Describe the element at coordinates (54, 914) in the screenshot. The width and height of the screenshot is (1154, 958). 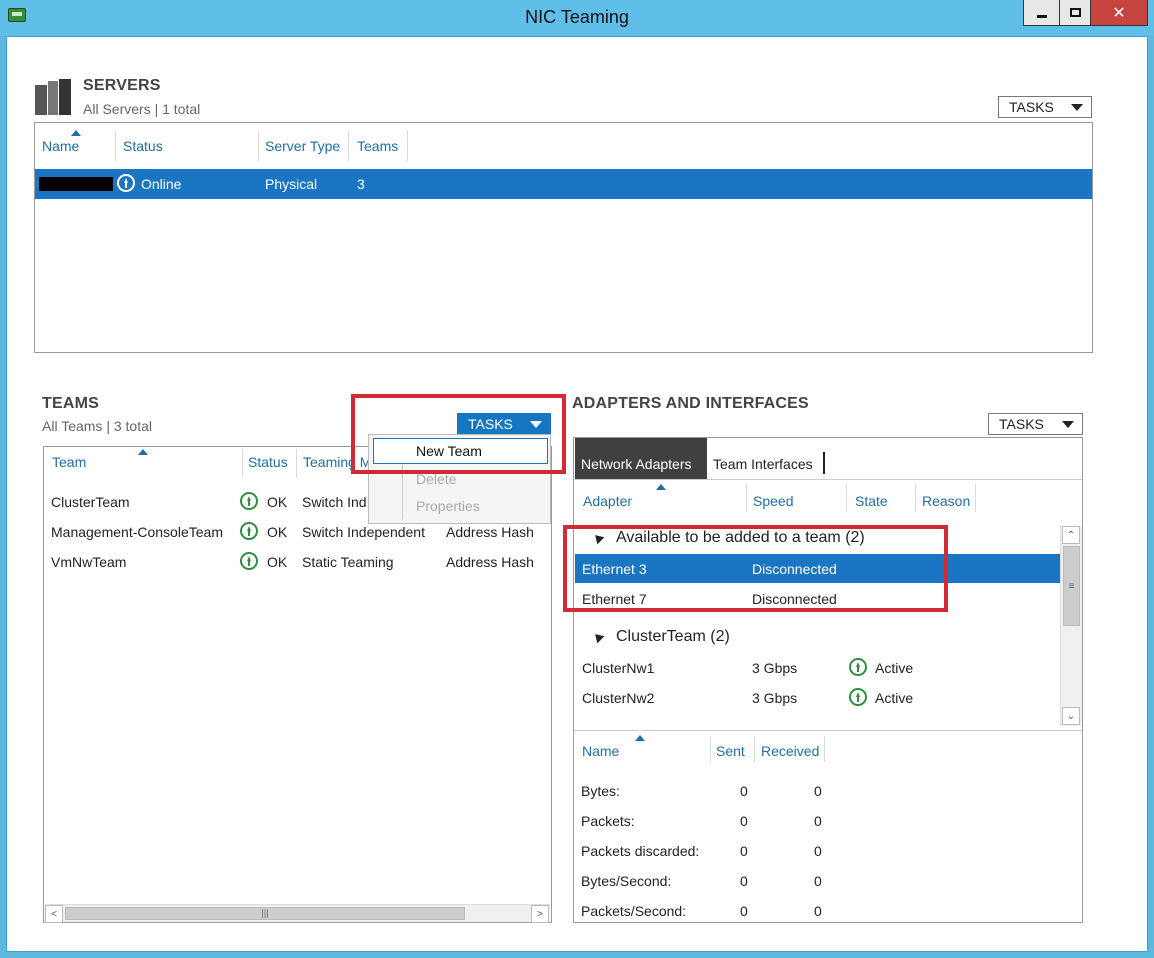
I see `scroll-left-icon: <` at that location.